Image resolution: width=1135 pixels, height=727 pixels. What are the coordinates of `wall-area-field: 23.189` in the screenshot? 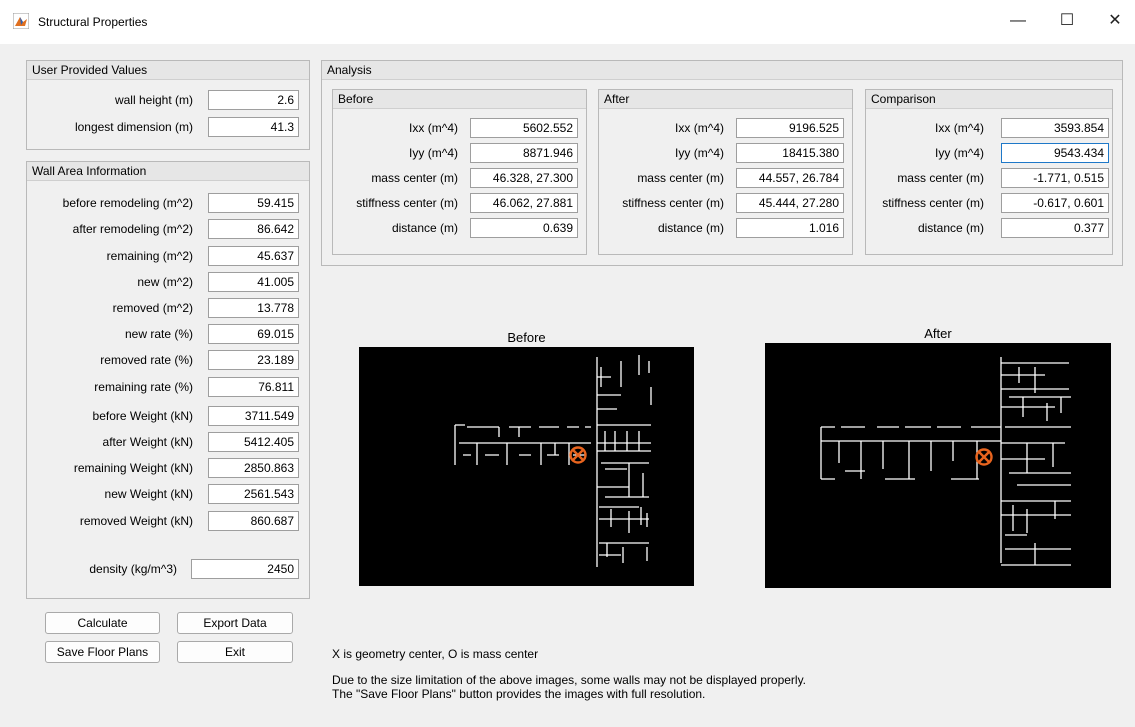 It's located at (253, 360).